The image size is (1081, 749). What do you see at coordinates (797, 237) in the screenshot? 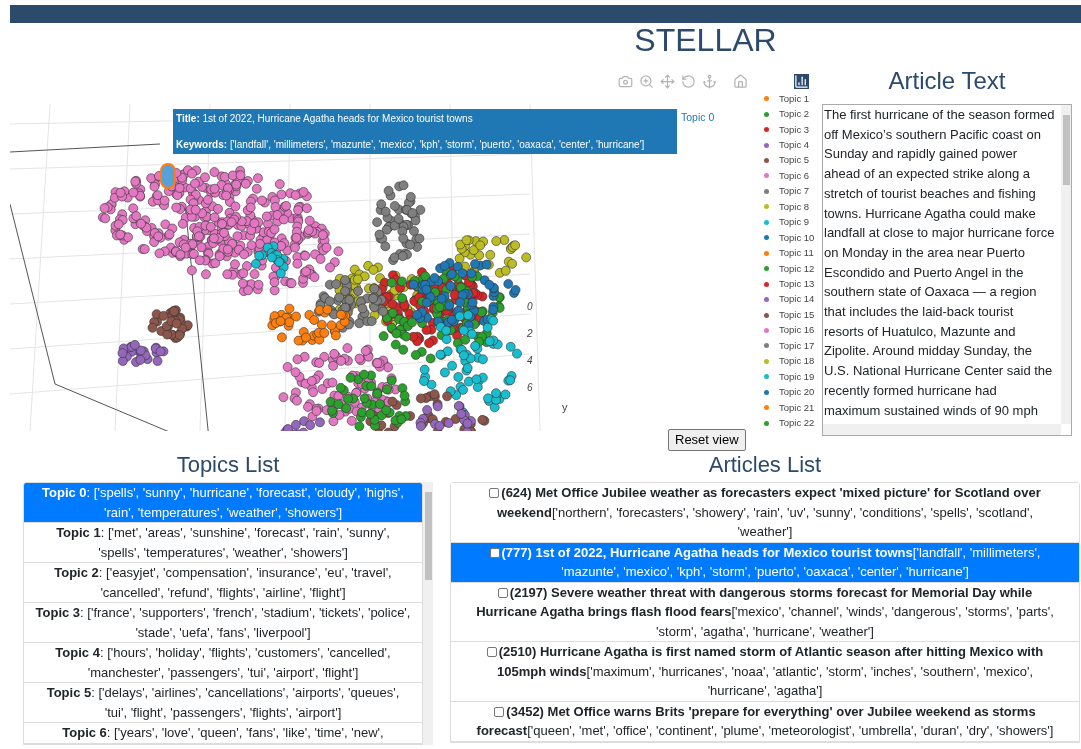
I see `legend-item: Topic 10` at bounding box center [797, 237].